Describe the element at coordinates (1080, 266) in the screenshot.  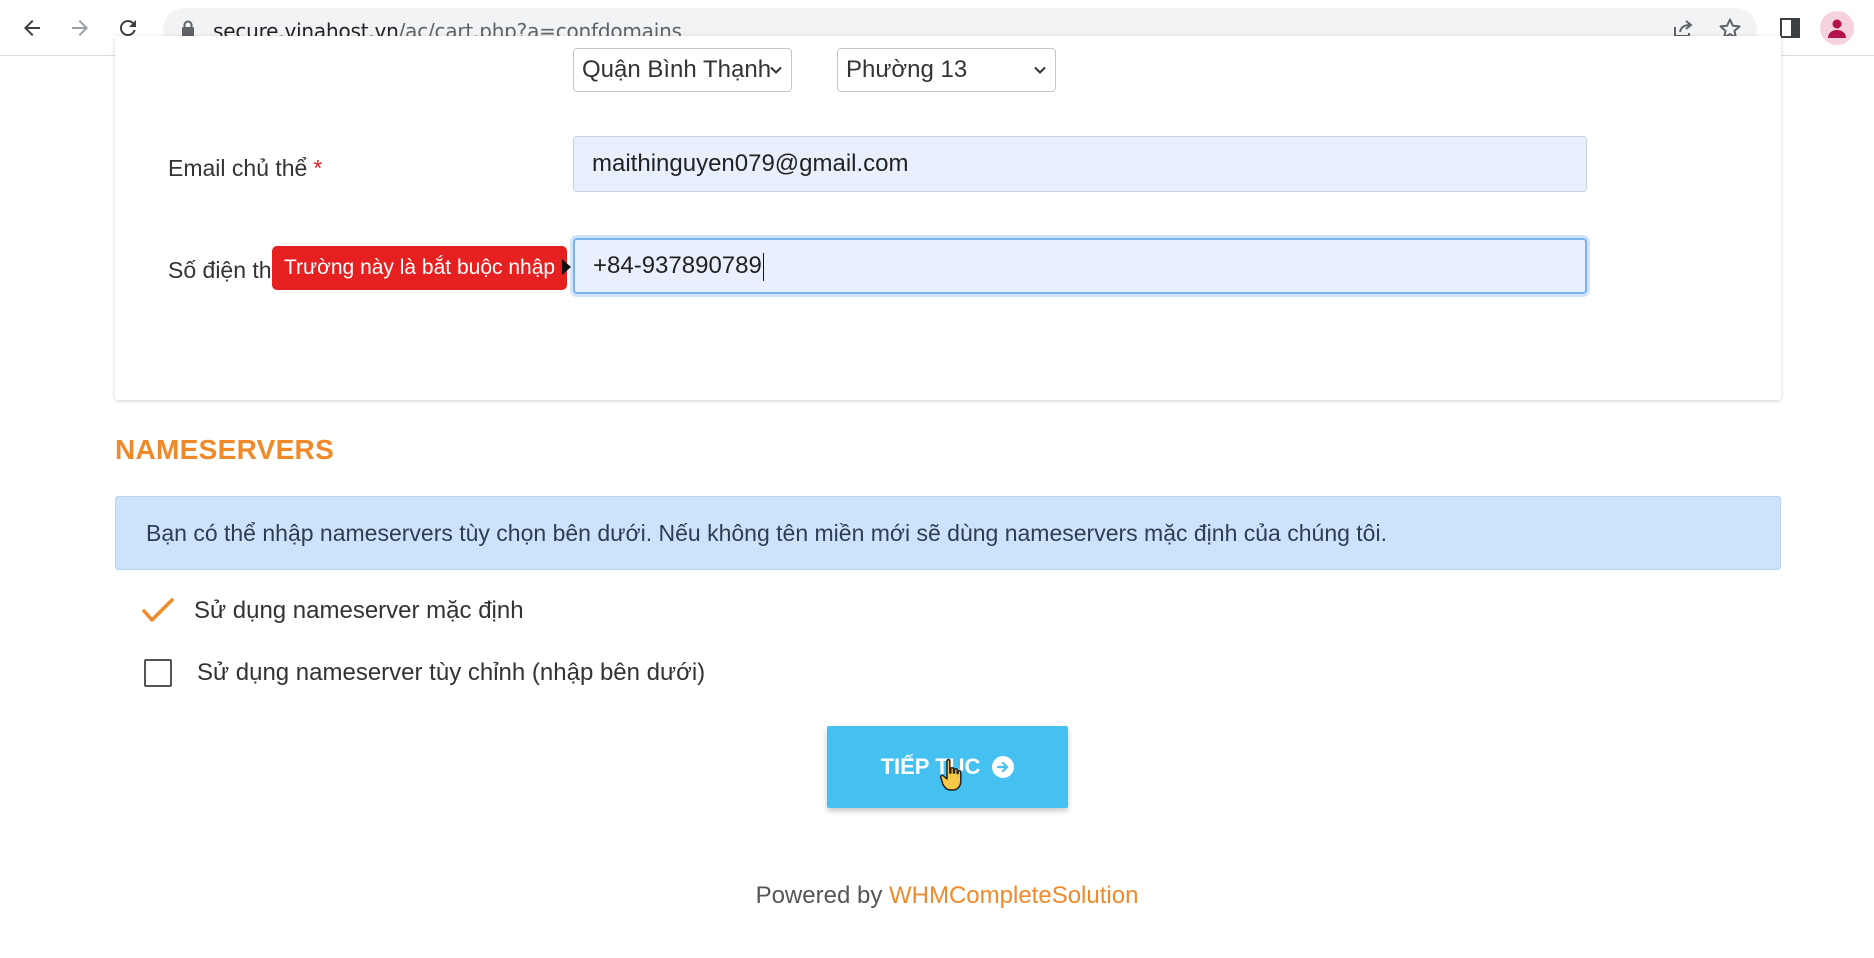
I see `phone-field: +84-937890789` at that location.